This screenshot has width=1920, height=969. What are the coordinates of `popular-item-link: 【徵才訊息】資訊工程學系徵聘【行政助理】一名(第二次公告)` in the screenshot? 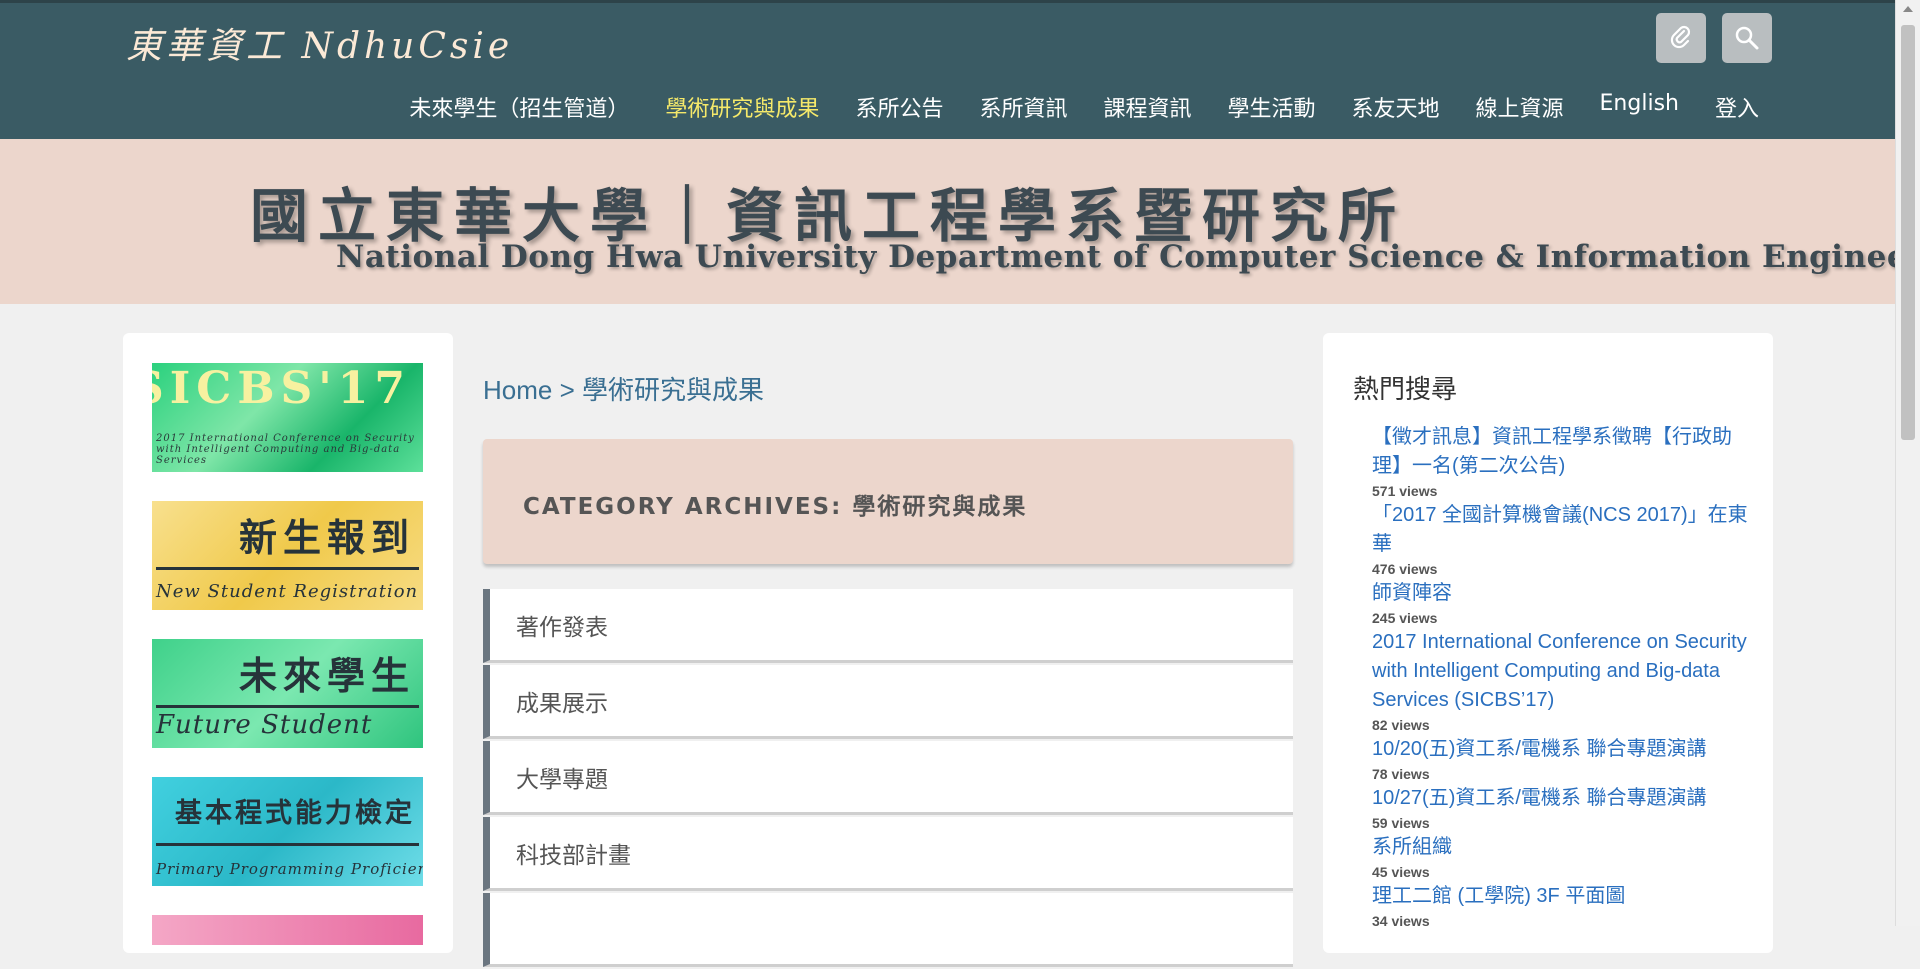 It's located at (1562, 452).